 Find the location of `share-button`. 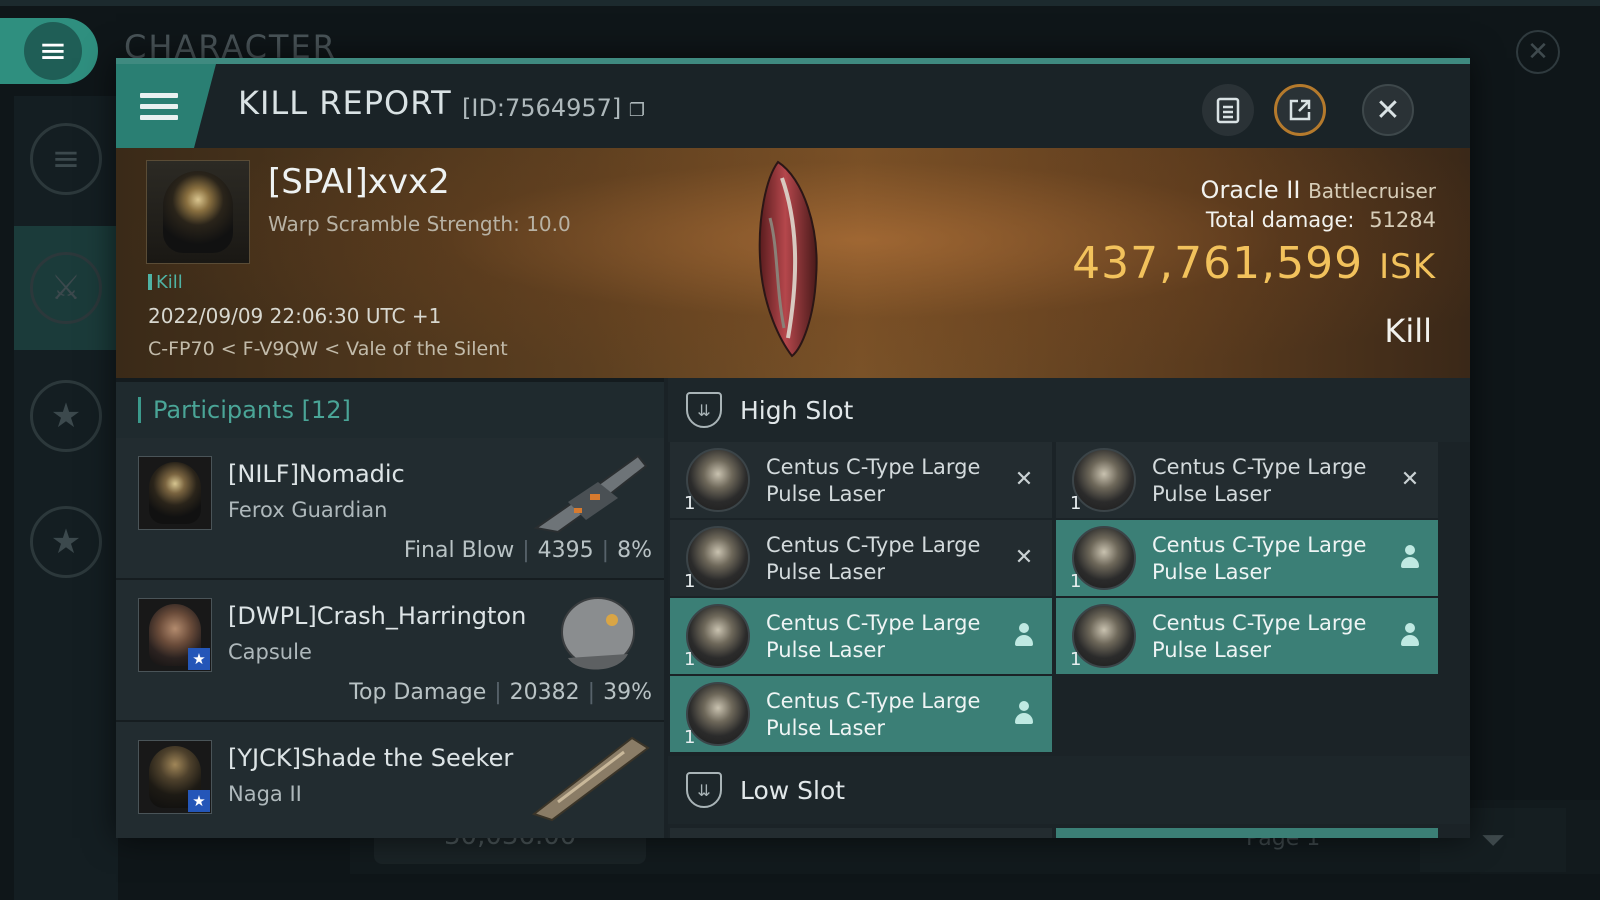

share-button is located at coordinates (1300, 110).